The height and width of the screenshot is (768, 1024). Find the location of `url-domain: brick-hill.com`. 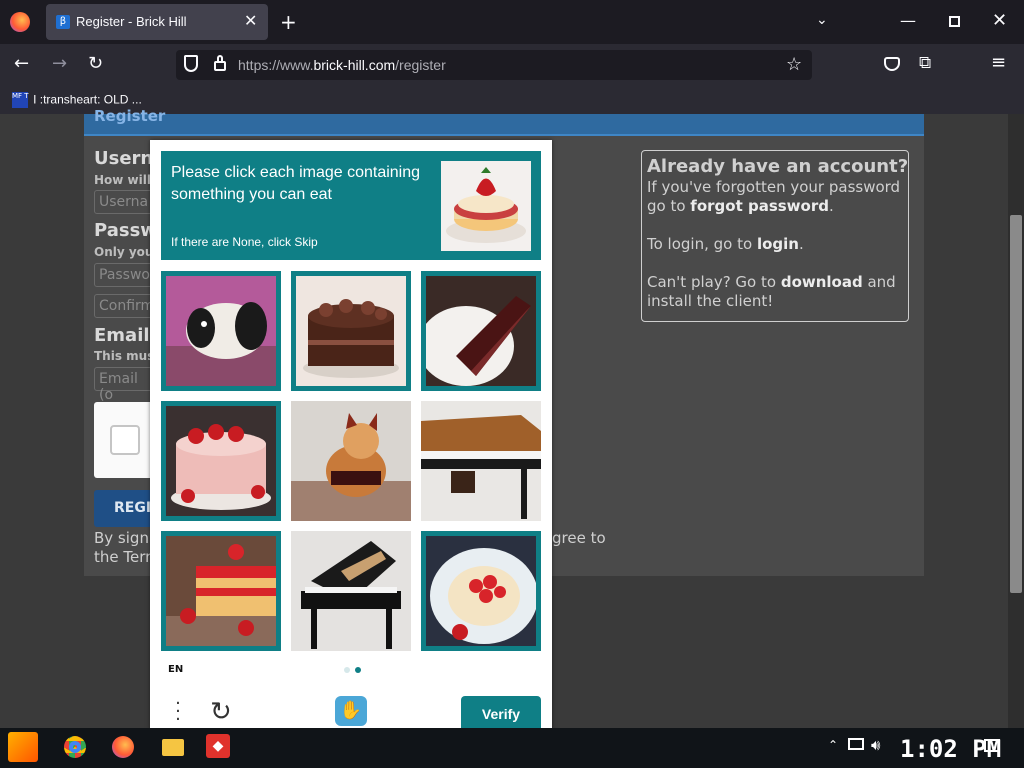

url-domain: brick-hill.com is located at coordinates (354, 65).